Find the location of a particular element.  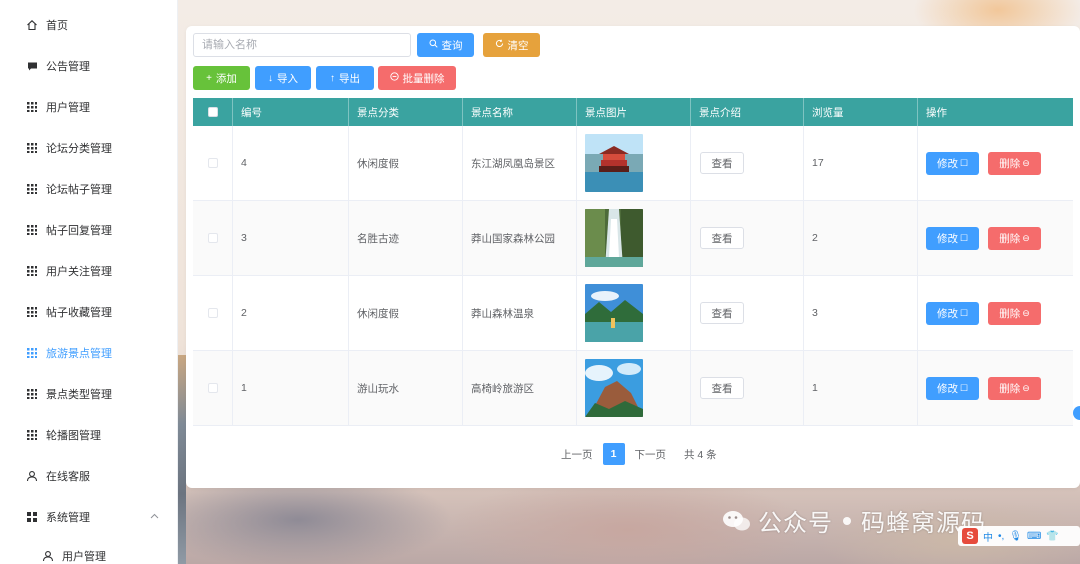

add-button: + 添加 is located at coordinates (221, 78).